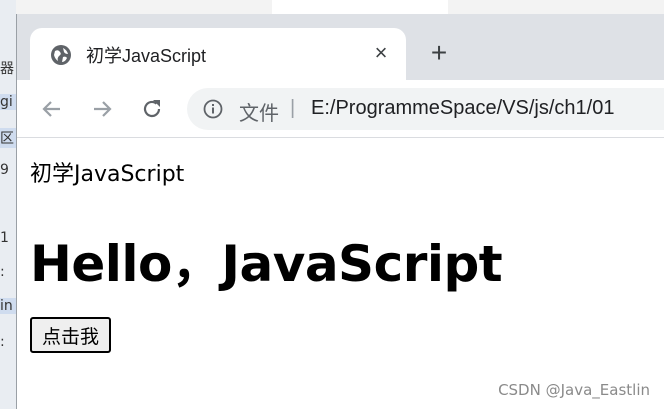 The height and width of the screenshot is (409, 664). I want to click on address-bar: 文件 | E:/ProgrammeSpace/VS/js/ch1/01, so click(425, 109).